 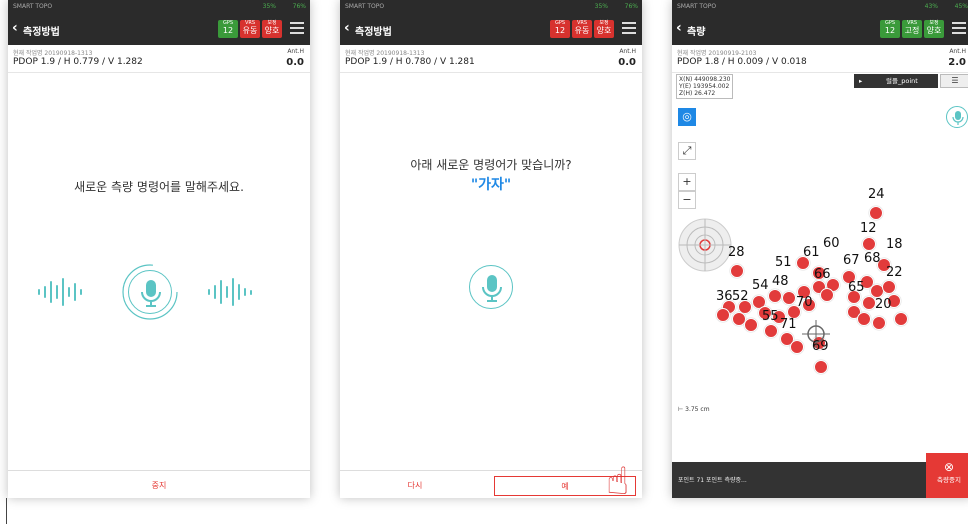 I want to click on retry-button: 다시, so click(x=415, y=486).